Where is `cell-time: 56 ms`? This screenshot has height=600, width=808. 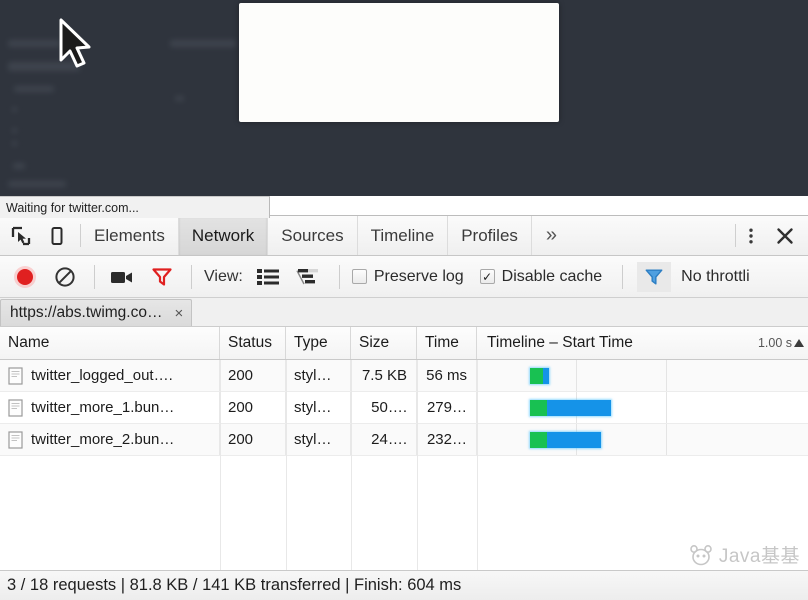 cell-time: 56 ms is located at coordinates (447, 375).